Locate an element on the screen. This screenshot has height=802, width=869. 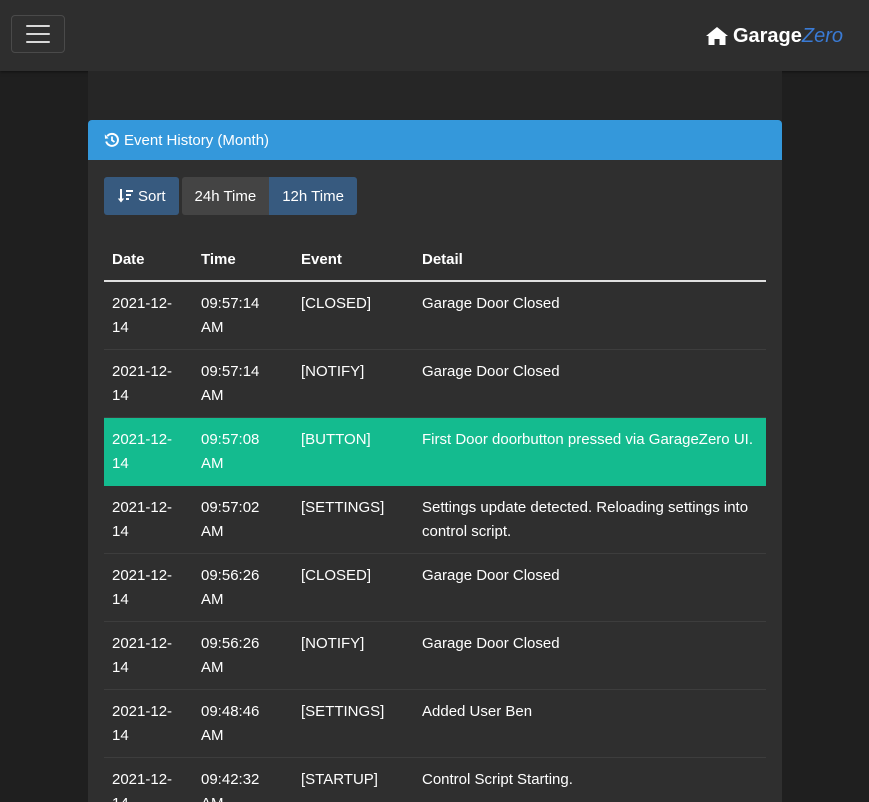
time-12h-button: 12h Time is located at coordinates (313, 196).